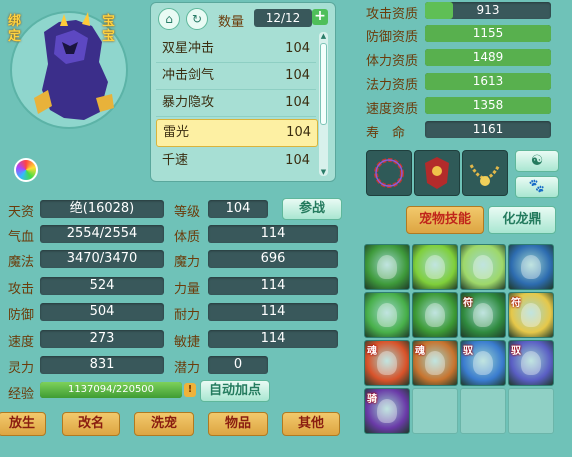 This screenshot has width=572, height=457. What do you see at coordinates (238, 424) in the screenshot?
I see `items-button: 物品` at bounding box center [238, 424].